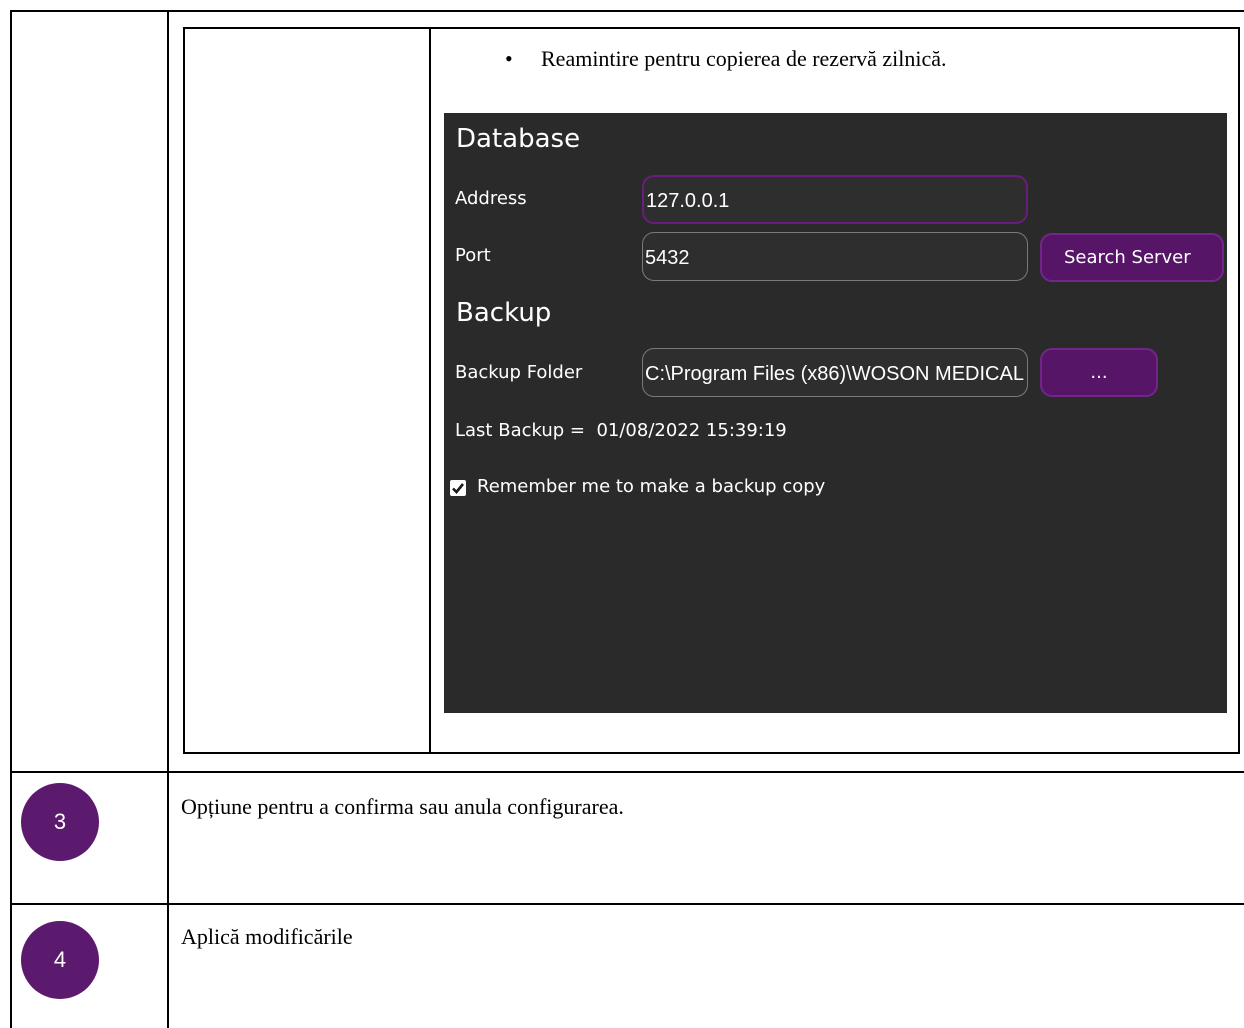 This screenshot has width=1244, height=1028. Describe the element at coordinates (60, 960) in the screenshot. I see `step-4-badge: 4` at that location.